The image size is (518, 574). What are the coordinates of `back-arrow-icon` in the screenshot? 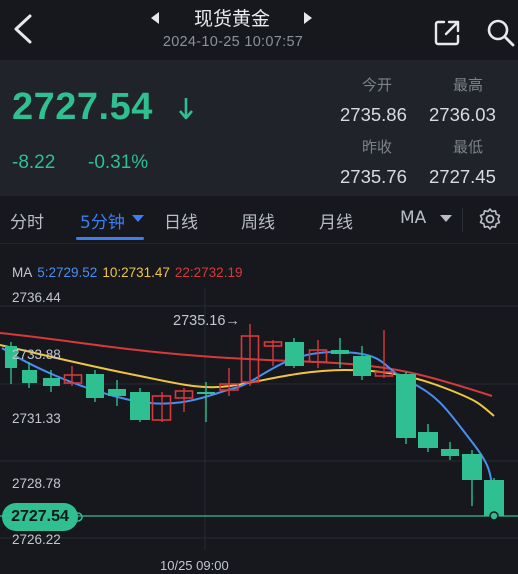 It's located at (23, 29).